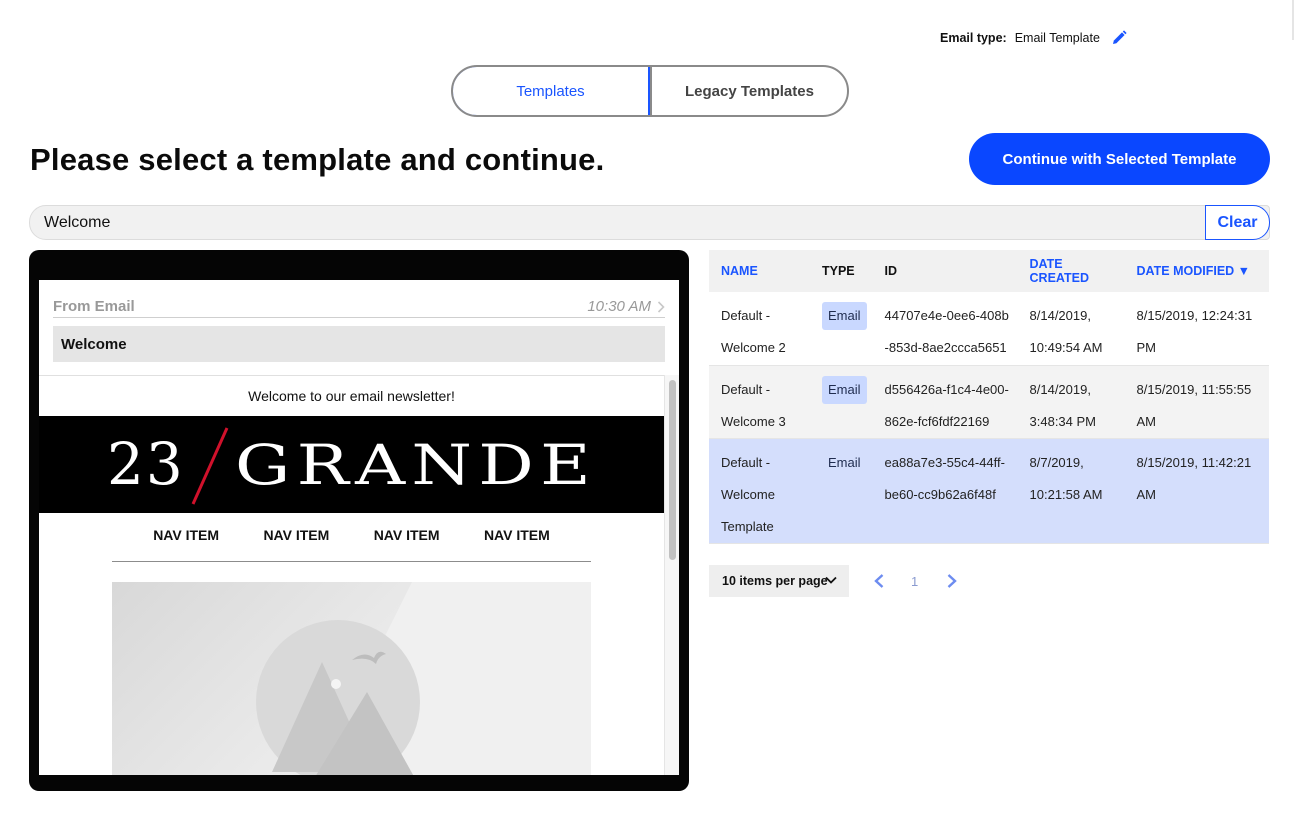 This screenshot has height=823, width=1294. I want to click on from-row: From Email 10:30 AM, so click(359, 307).